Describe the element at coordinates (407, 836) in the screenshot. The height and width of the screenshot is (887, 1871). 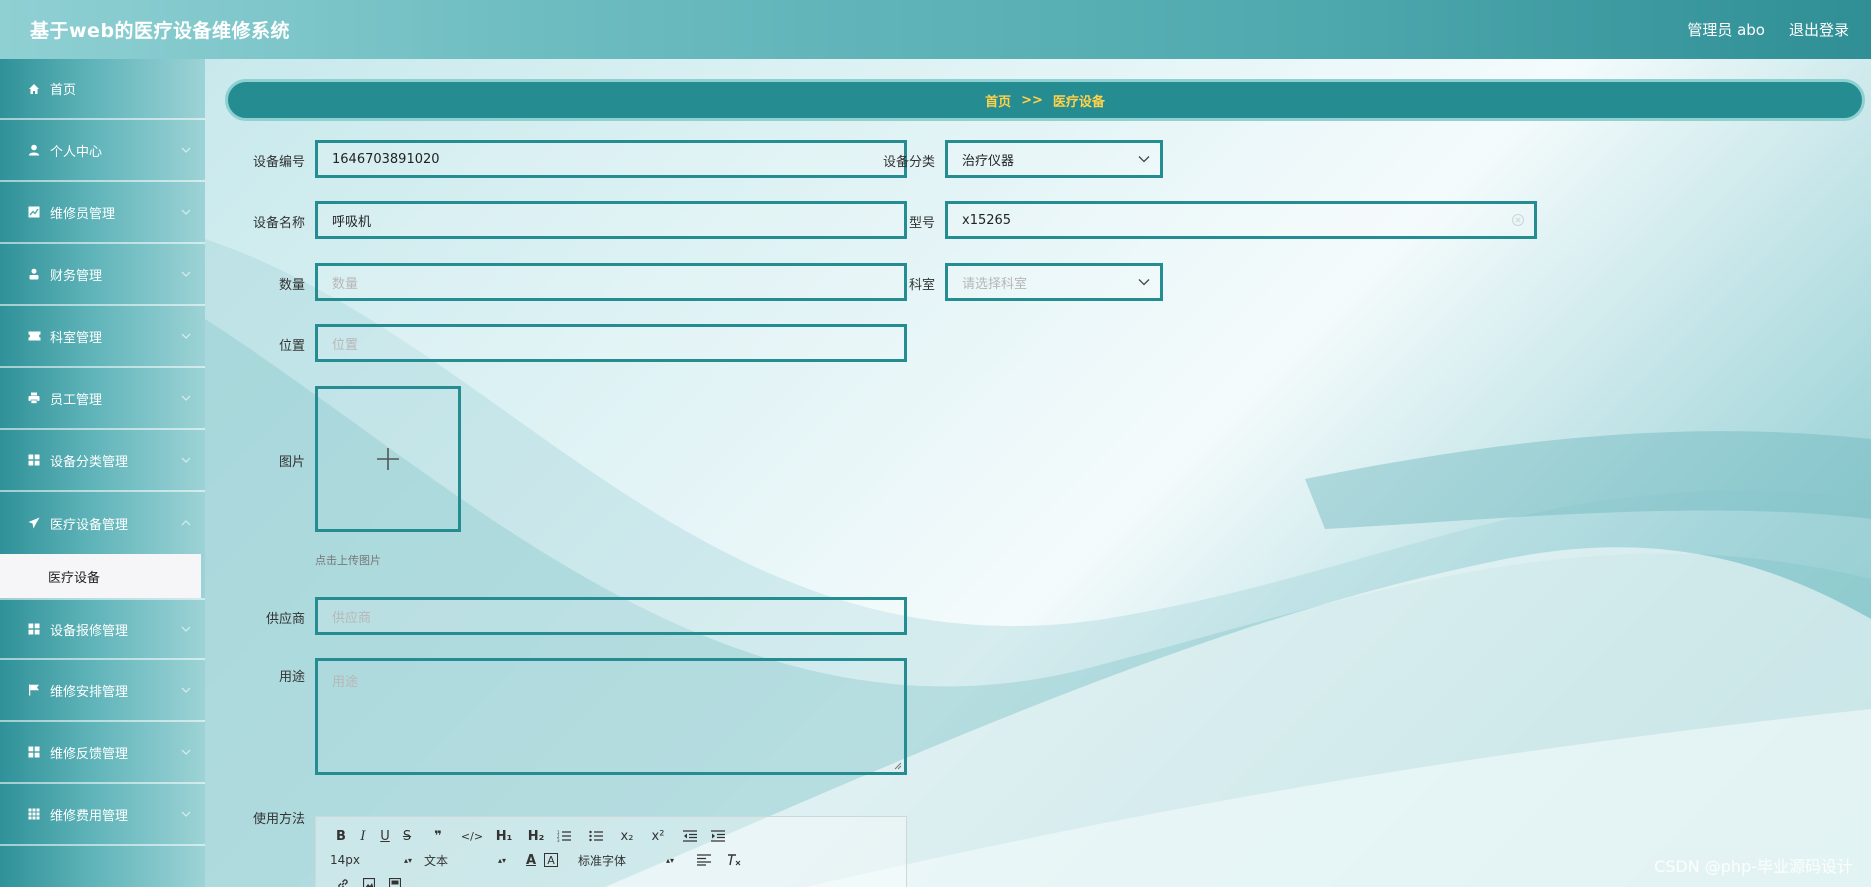
I see `strikethrough-icon: S` at that location.